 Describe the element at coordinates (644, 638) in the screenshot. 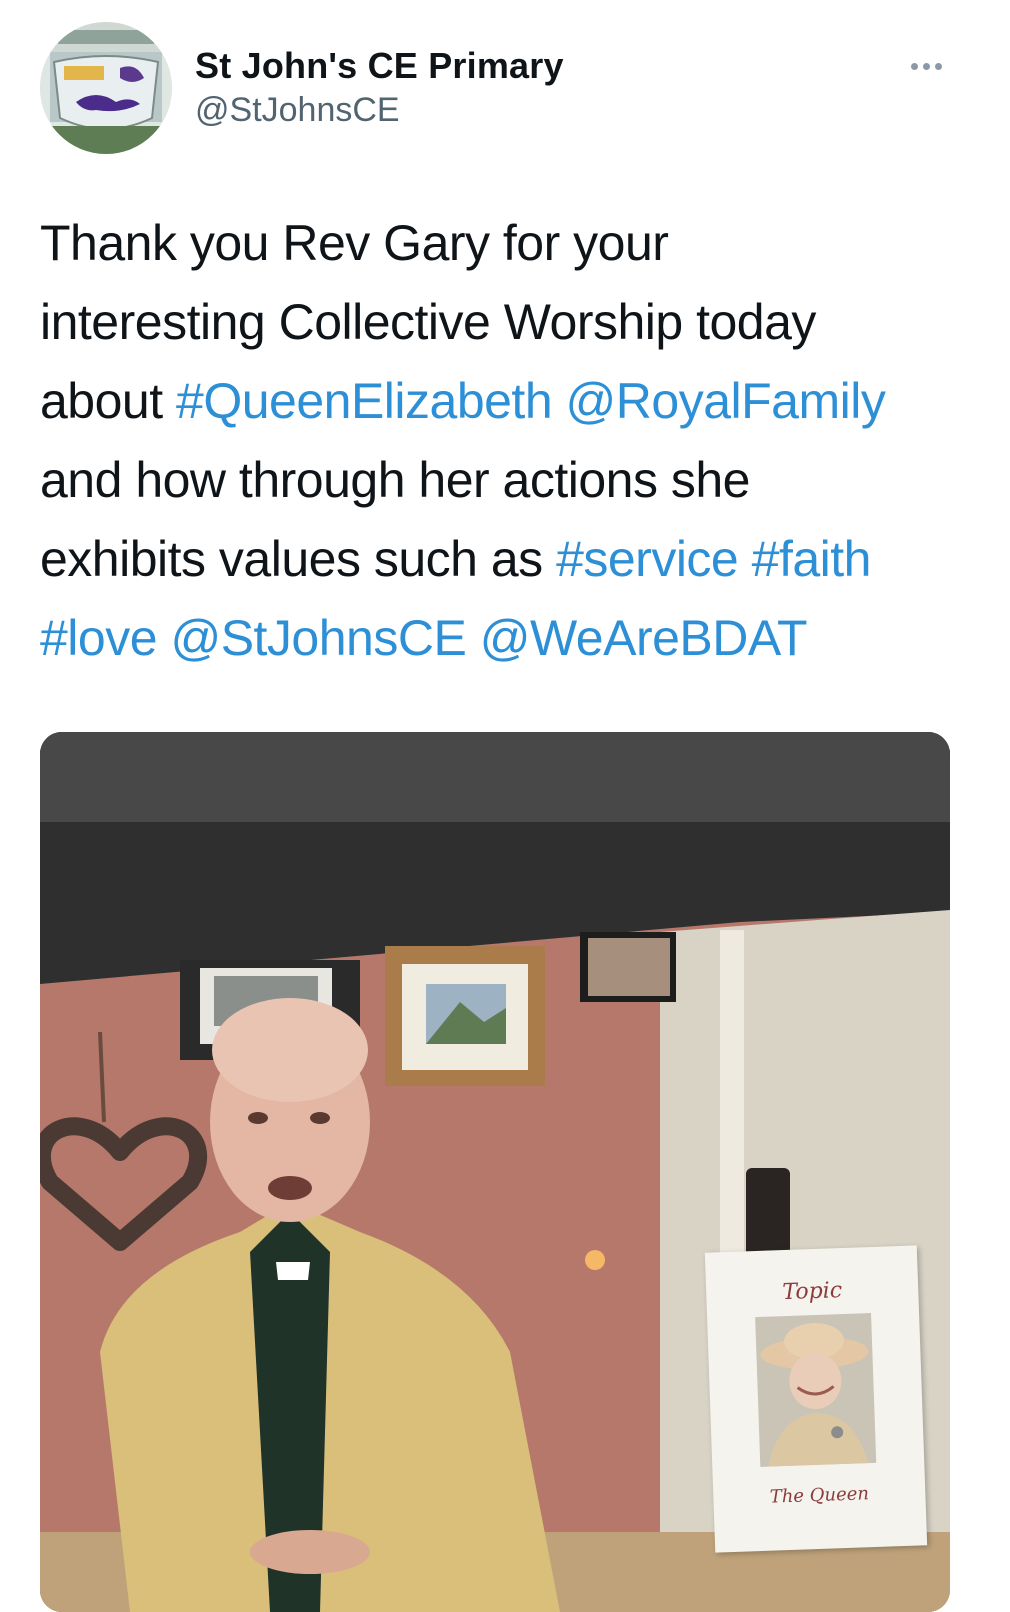

I see `mention-link: @WeAreBDAT` at that location.